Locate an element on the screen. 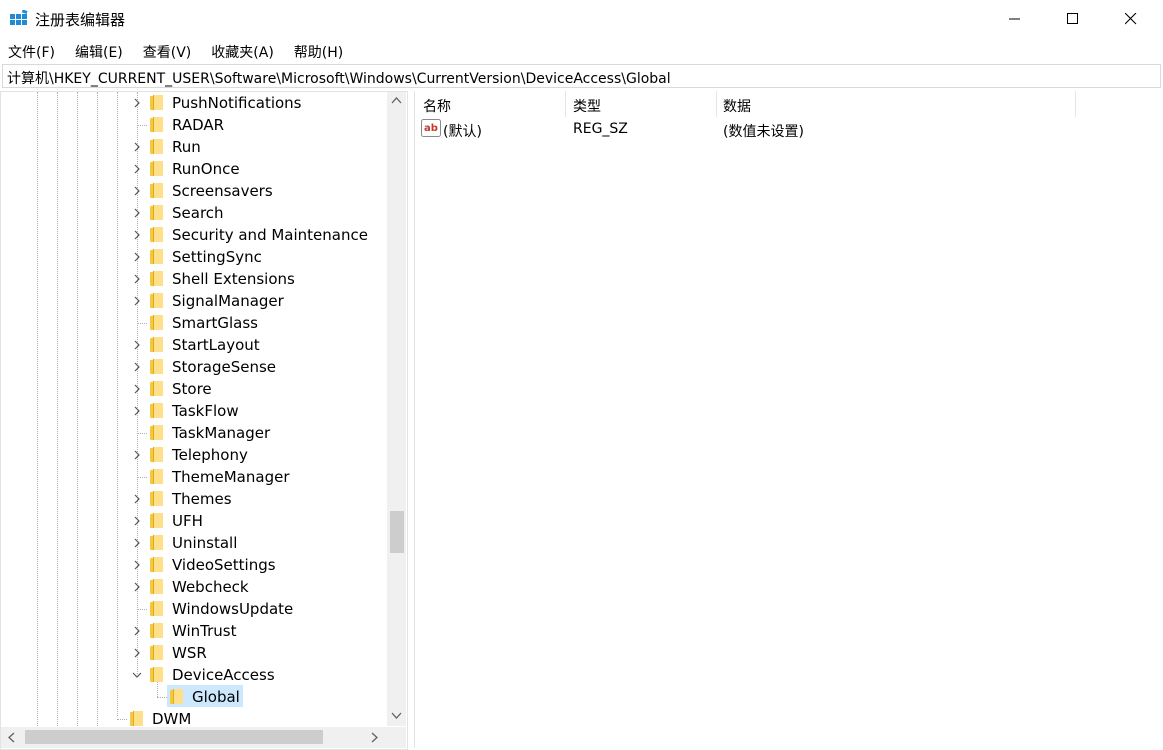 The image size is (1163, 750). tree-item-label: SmartGlass is located at coordinates (215, 323).